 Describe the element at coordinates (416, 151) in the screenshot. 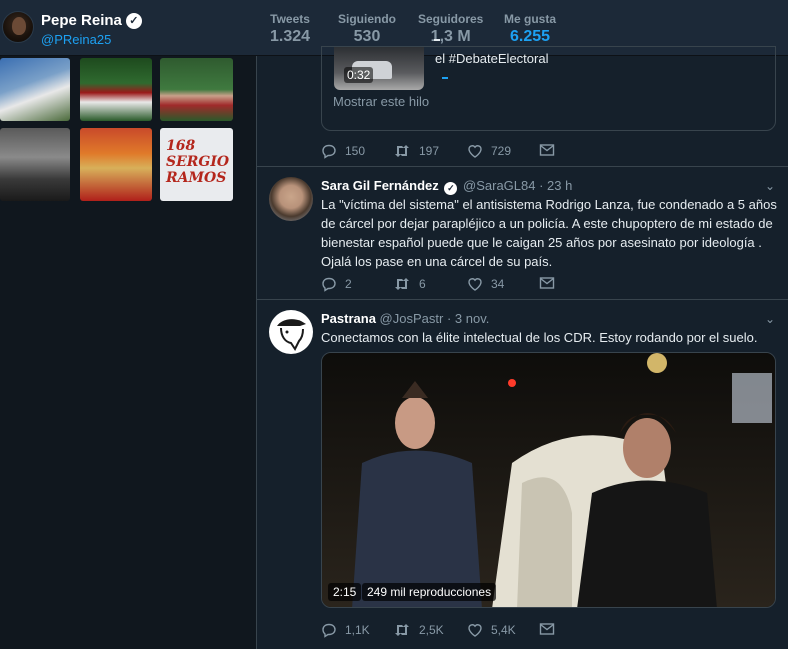

I see `retweet-button: 197` at that location.